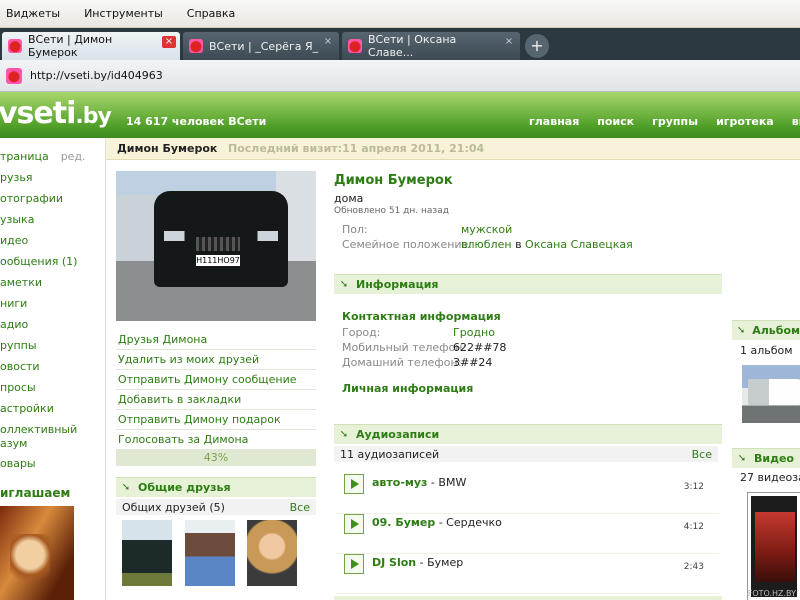  I want to click on top-nav: главная поиск группы игротека вый, so click(664, 121).